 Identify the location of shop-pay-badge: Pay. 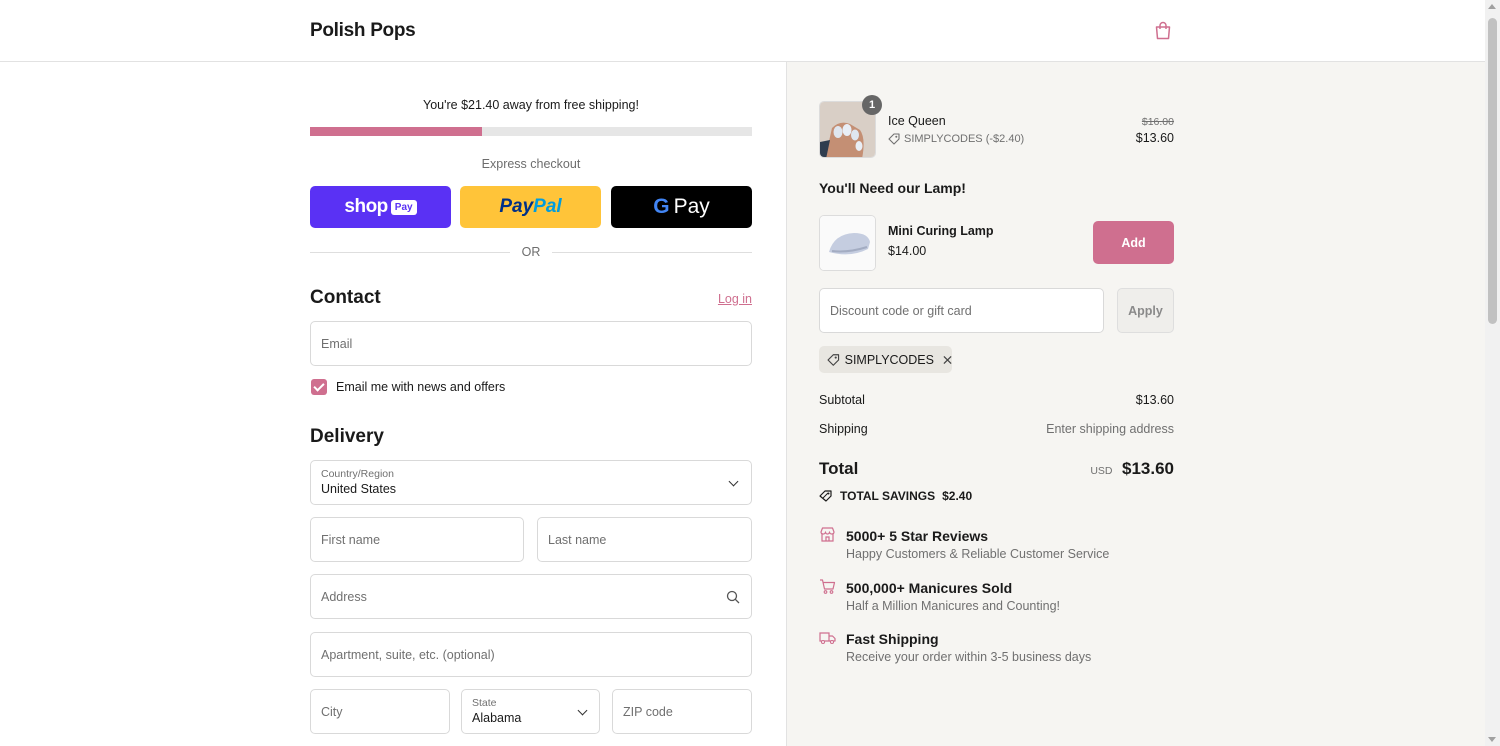
(403, 207).